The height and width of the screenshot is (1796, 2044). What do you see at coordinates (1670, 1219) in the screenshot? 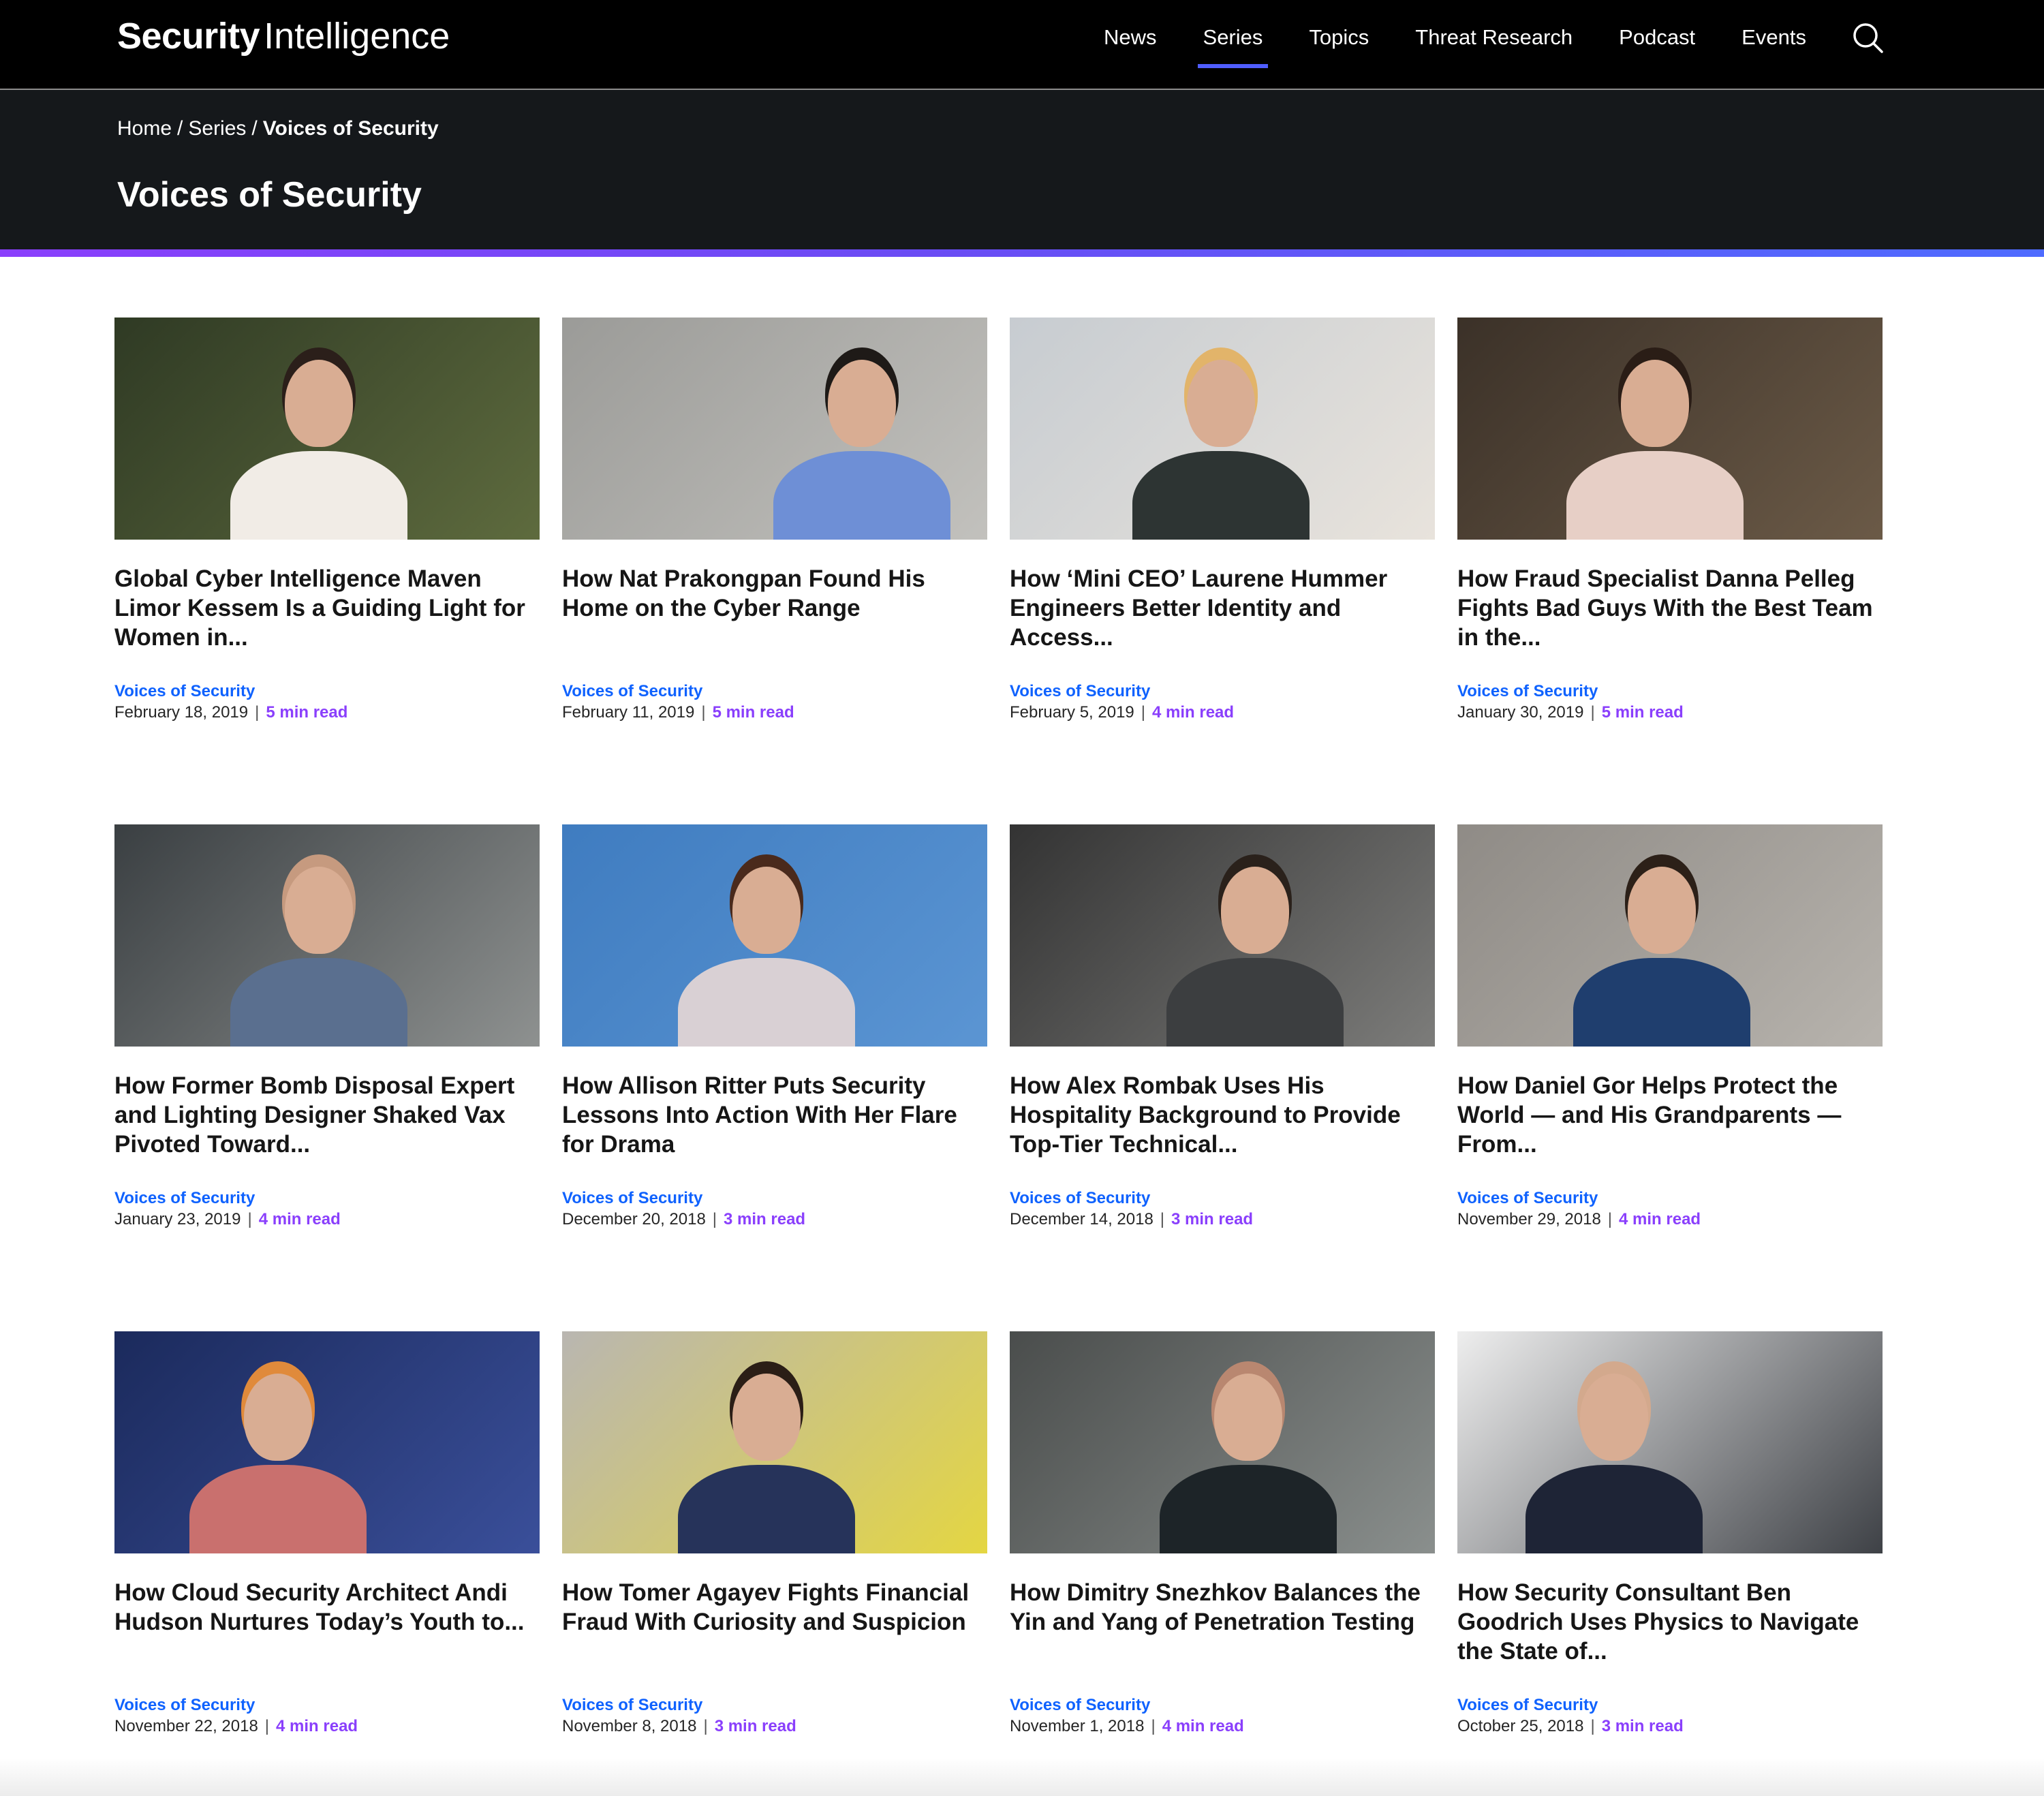
I see `article-meta: November 29, 2018 | 4 min read` at bounding box center [1670, 1219].